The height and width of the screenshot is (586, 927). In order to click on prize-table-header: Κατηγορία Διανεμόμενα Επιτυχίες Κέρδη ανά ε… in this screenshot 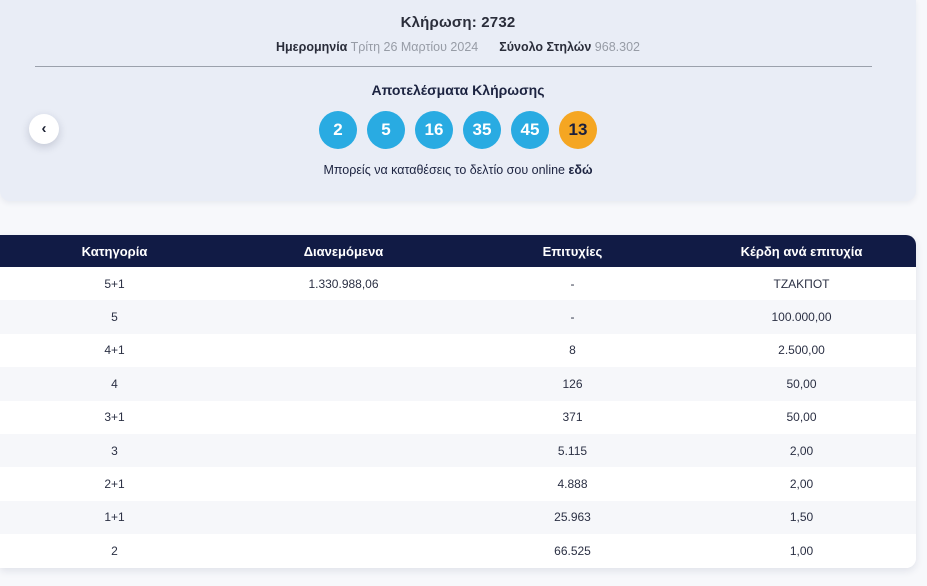, I will do `click(458, 251)`.